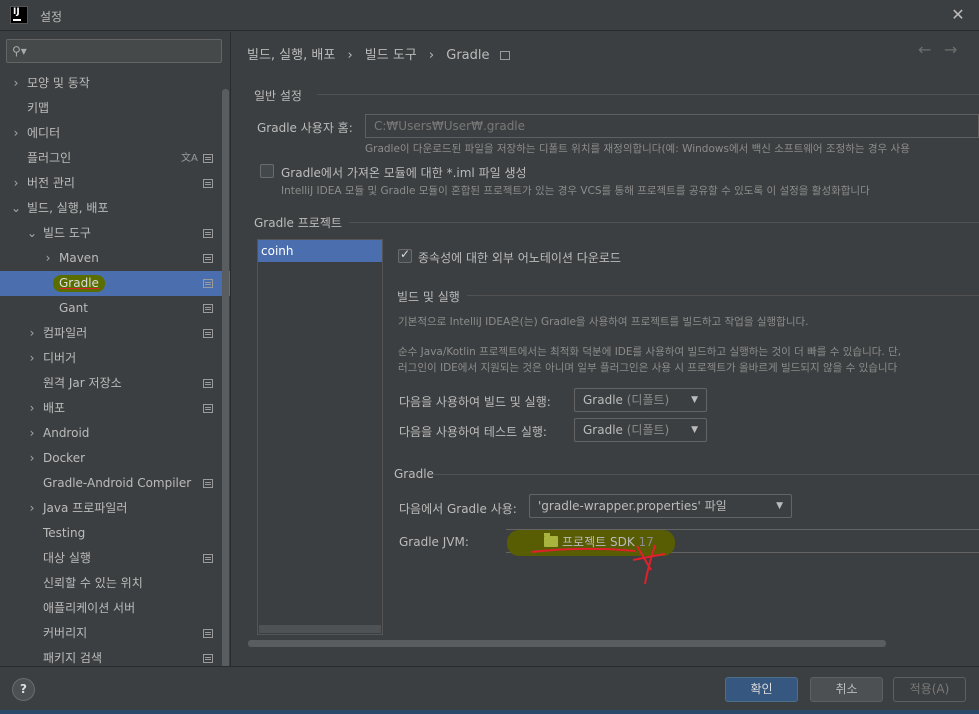  I want to click on sidebar-item: 플러그인 文A, so click(115, 158).